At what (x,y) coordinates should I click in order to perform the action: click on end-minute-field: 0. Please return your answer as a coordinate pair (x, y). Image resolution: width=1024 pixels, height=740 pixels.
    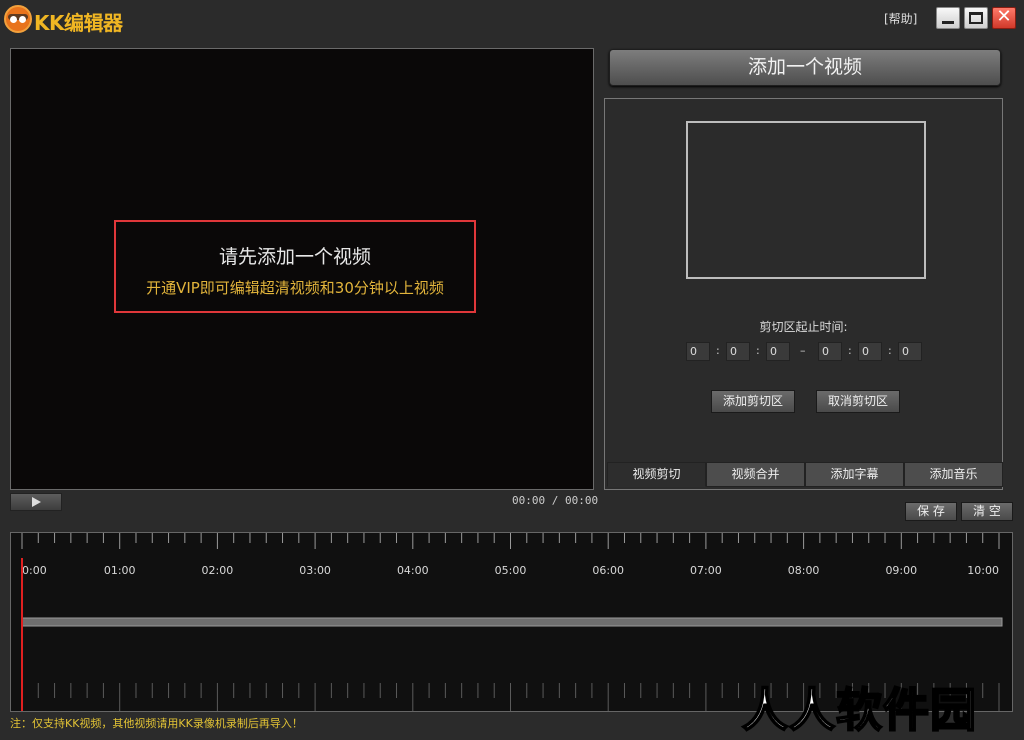
    Looking at the image, I should click on (870, 351).